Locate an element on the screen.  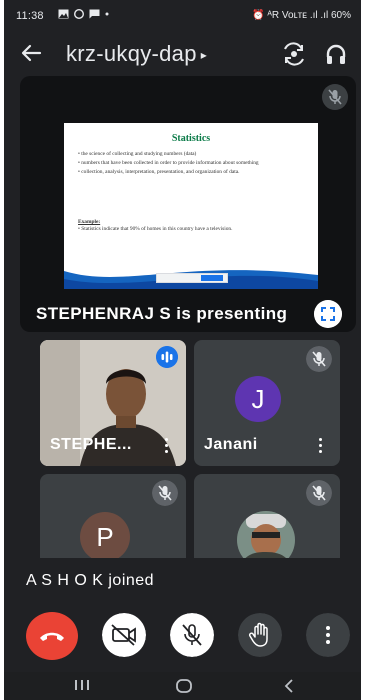
top-bar: krz-ukqy-dap ▸ is located at coordinates (182, 54).